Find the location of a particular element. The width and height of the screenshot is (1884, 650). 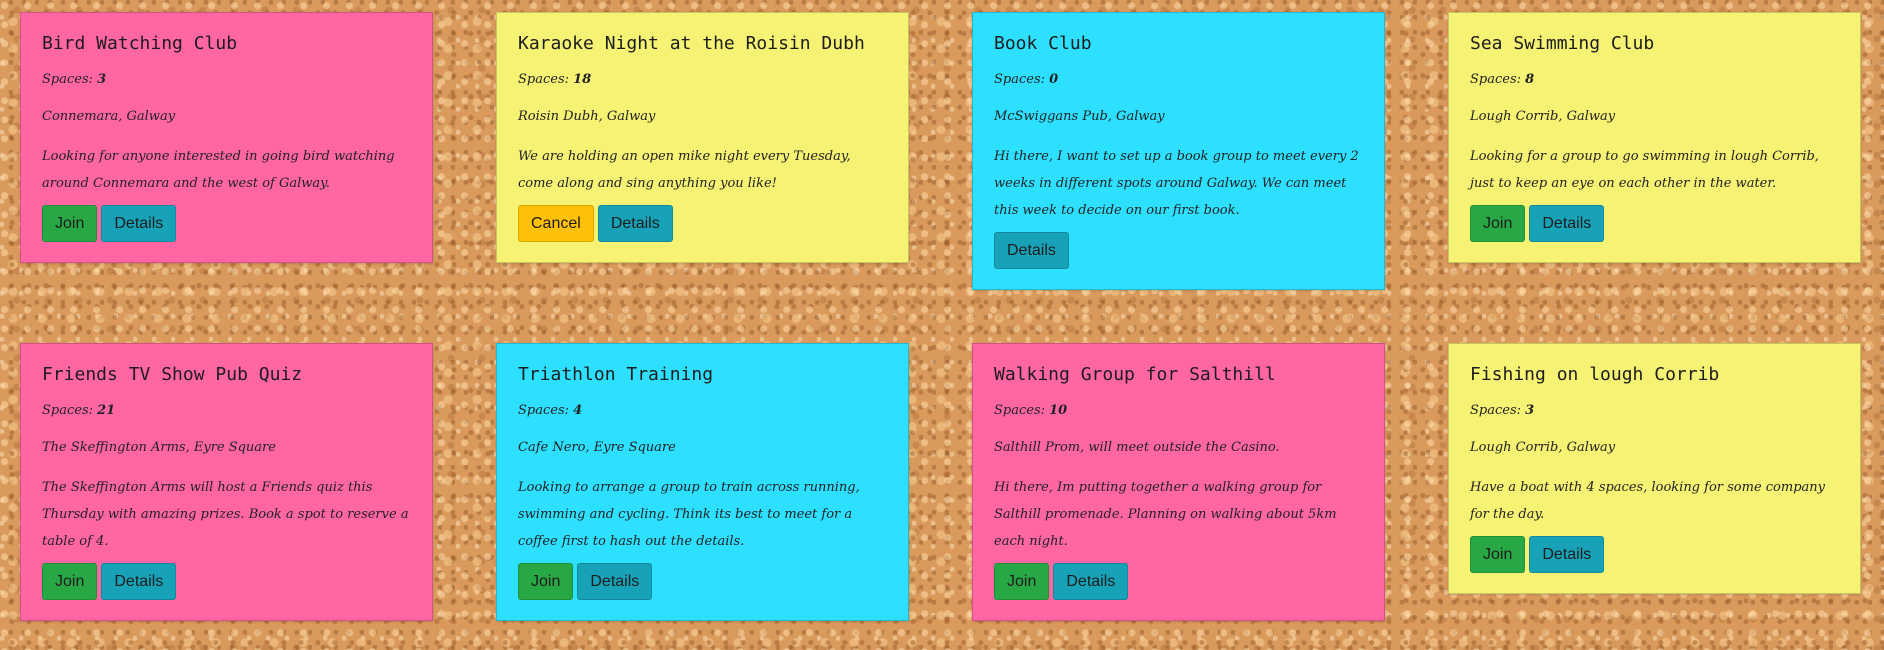

spaces-count: 4 is located at coordinates (578, 410).